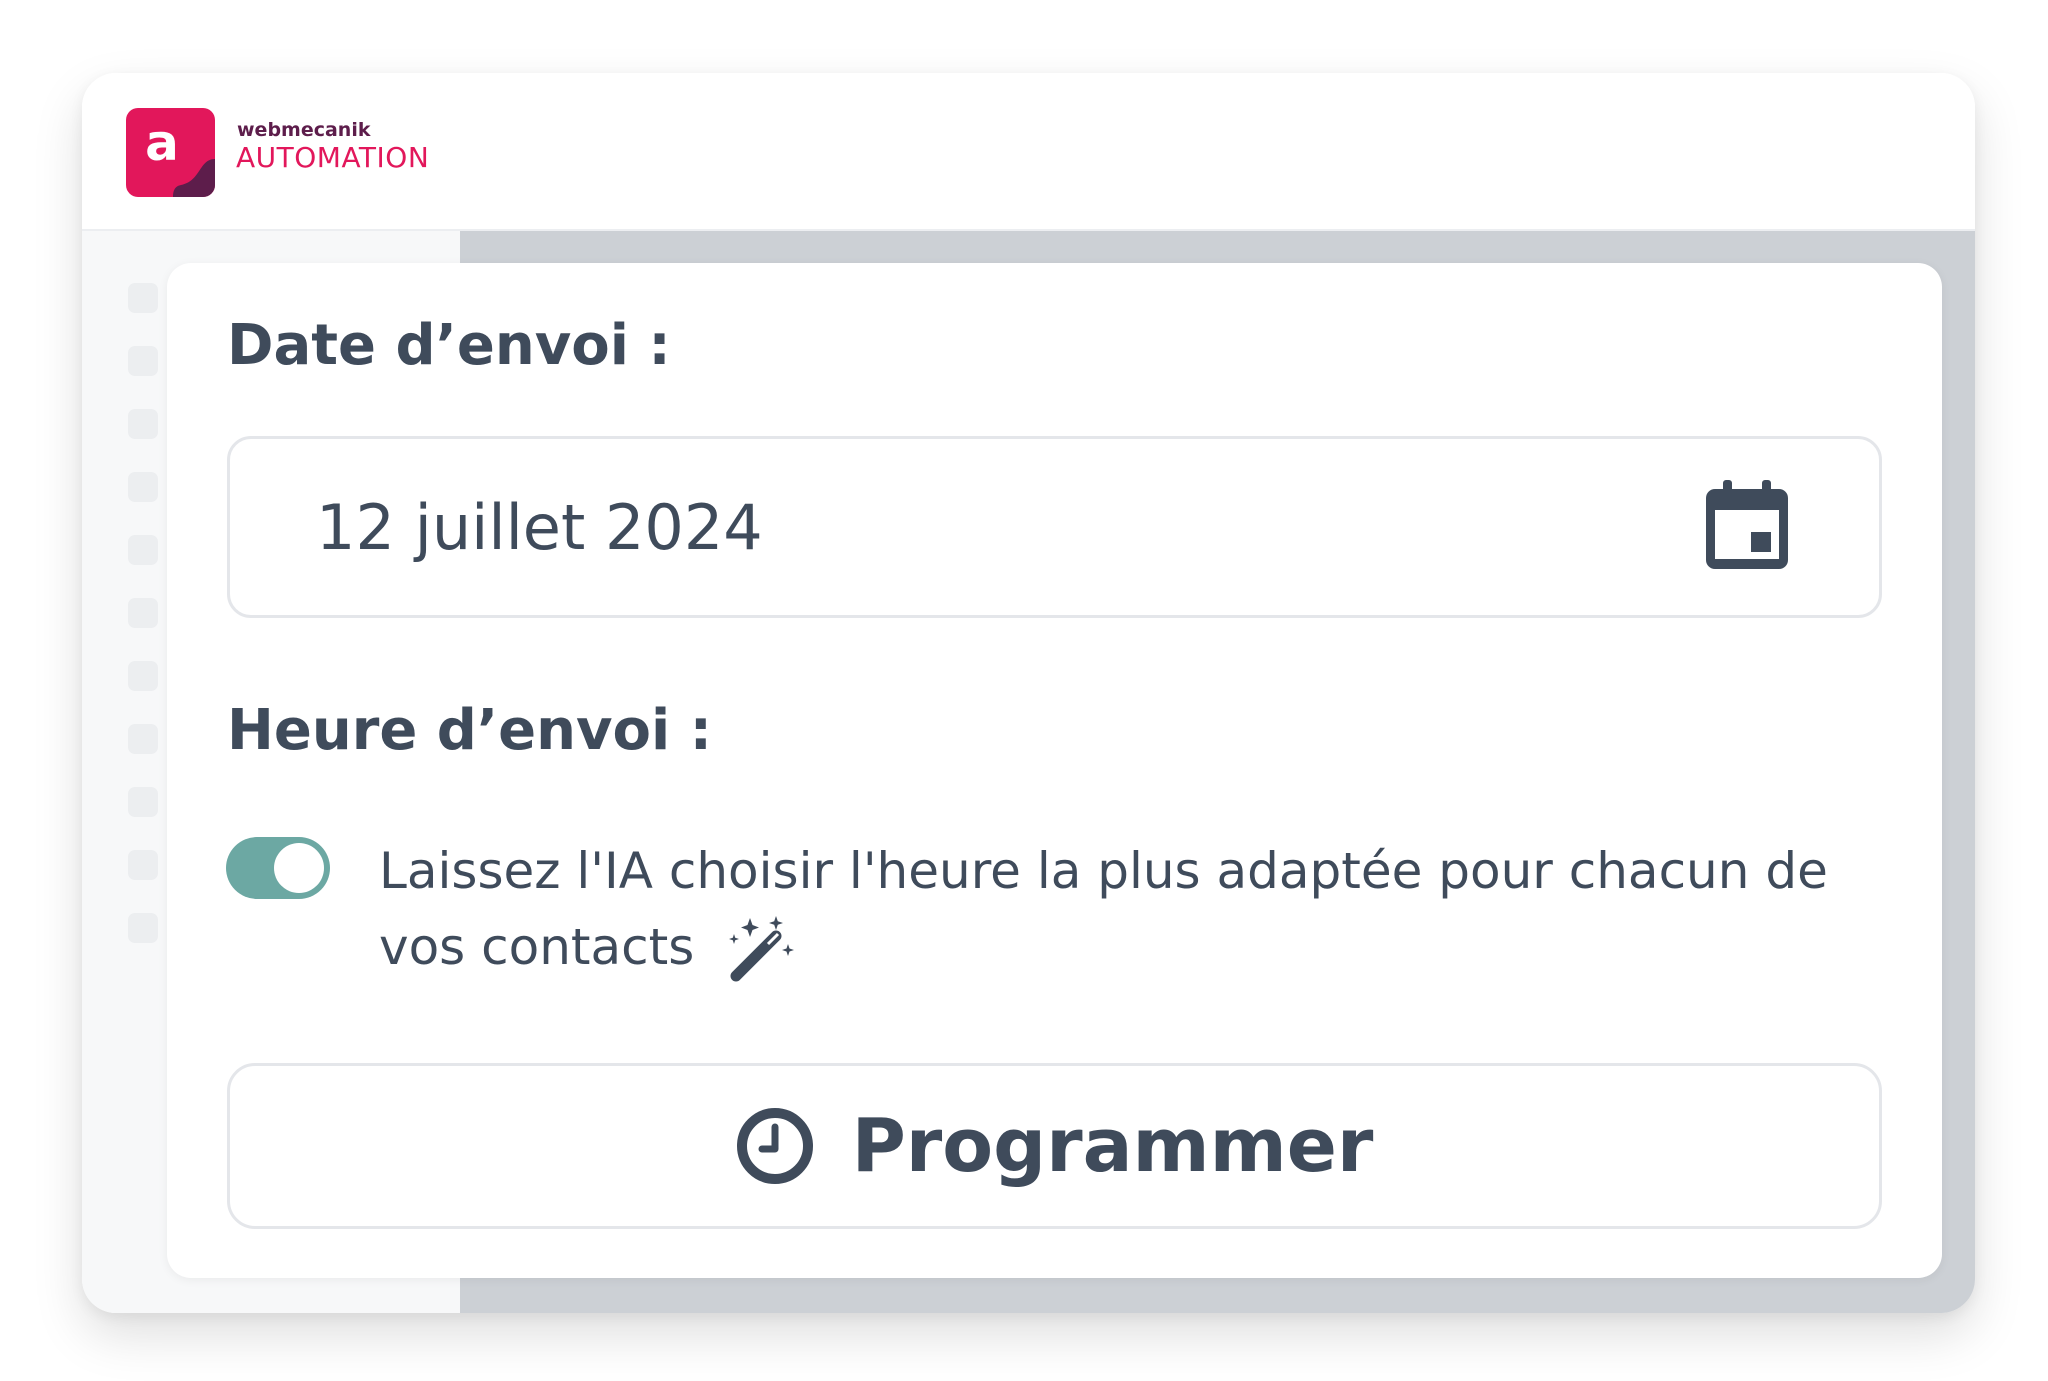 Image resolution: width=2048 pixels, height=1381 pixels. I want to click on logo-swoosh-icon, so click(194, 178).